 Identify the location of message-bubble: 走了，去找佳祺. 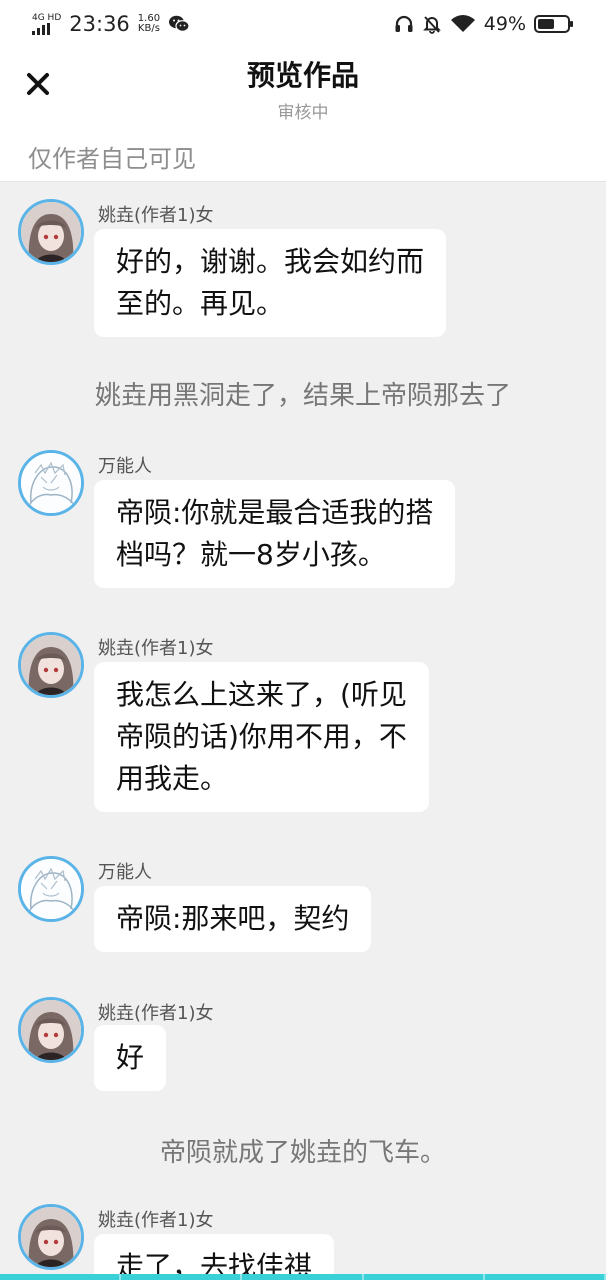
(214, 1254).